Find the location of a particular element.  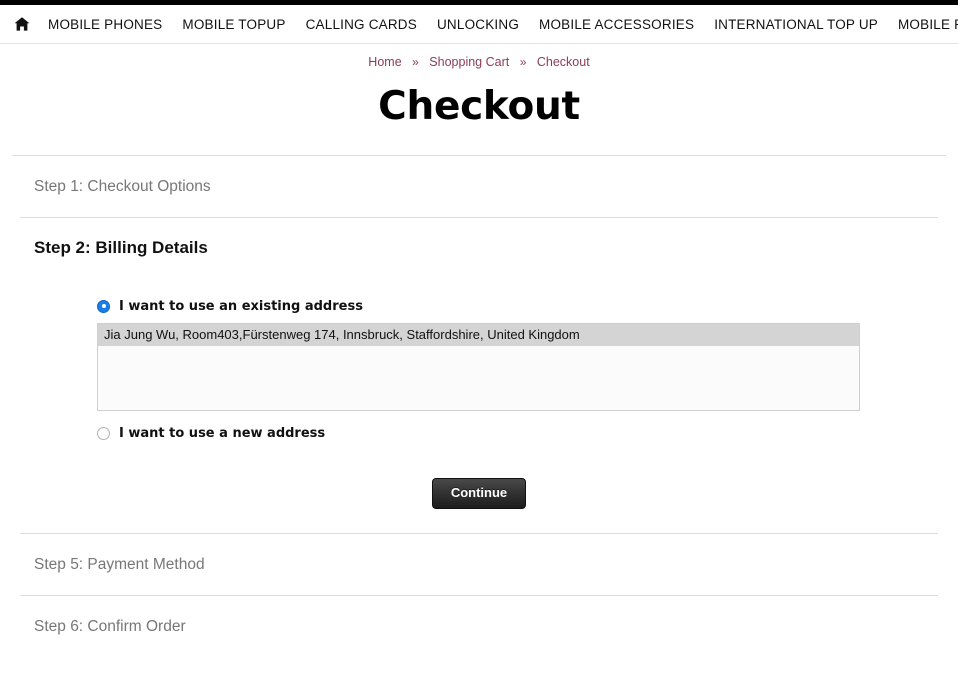

step-header-billing-details: Step 2: Billing Details is located at coordinates (479, 247).